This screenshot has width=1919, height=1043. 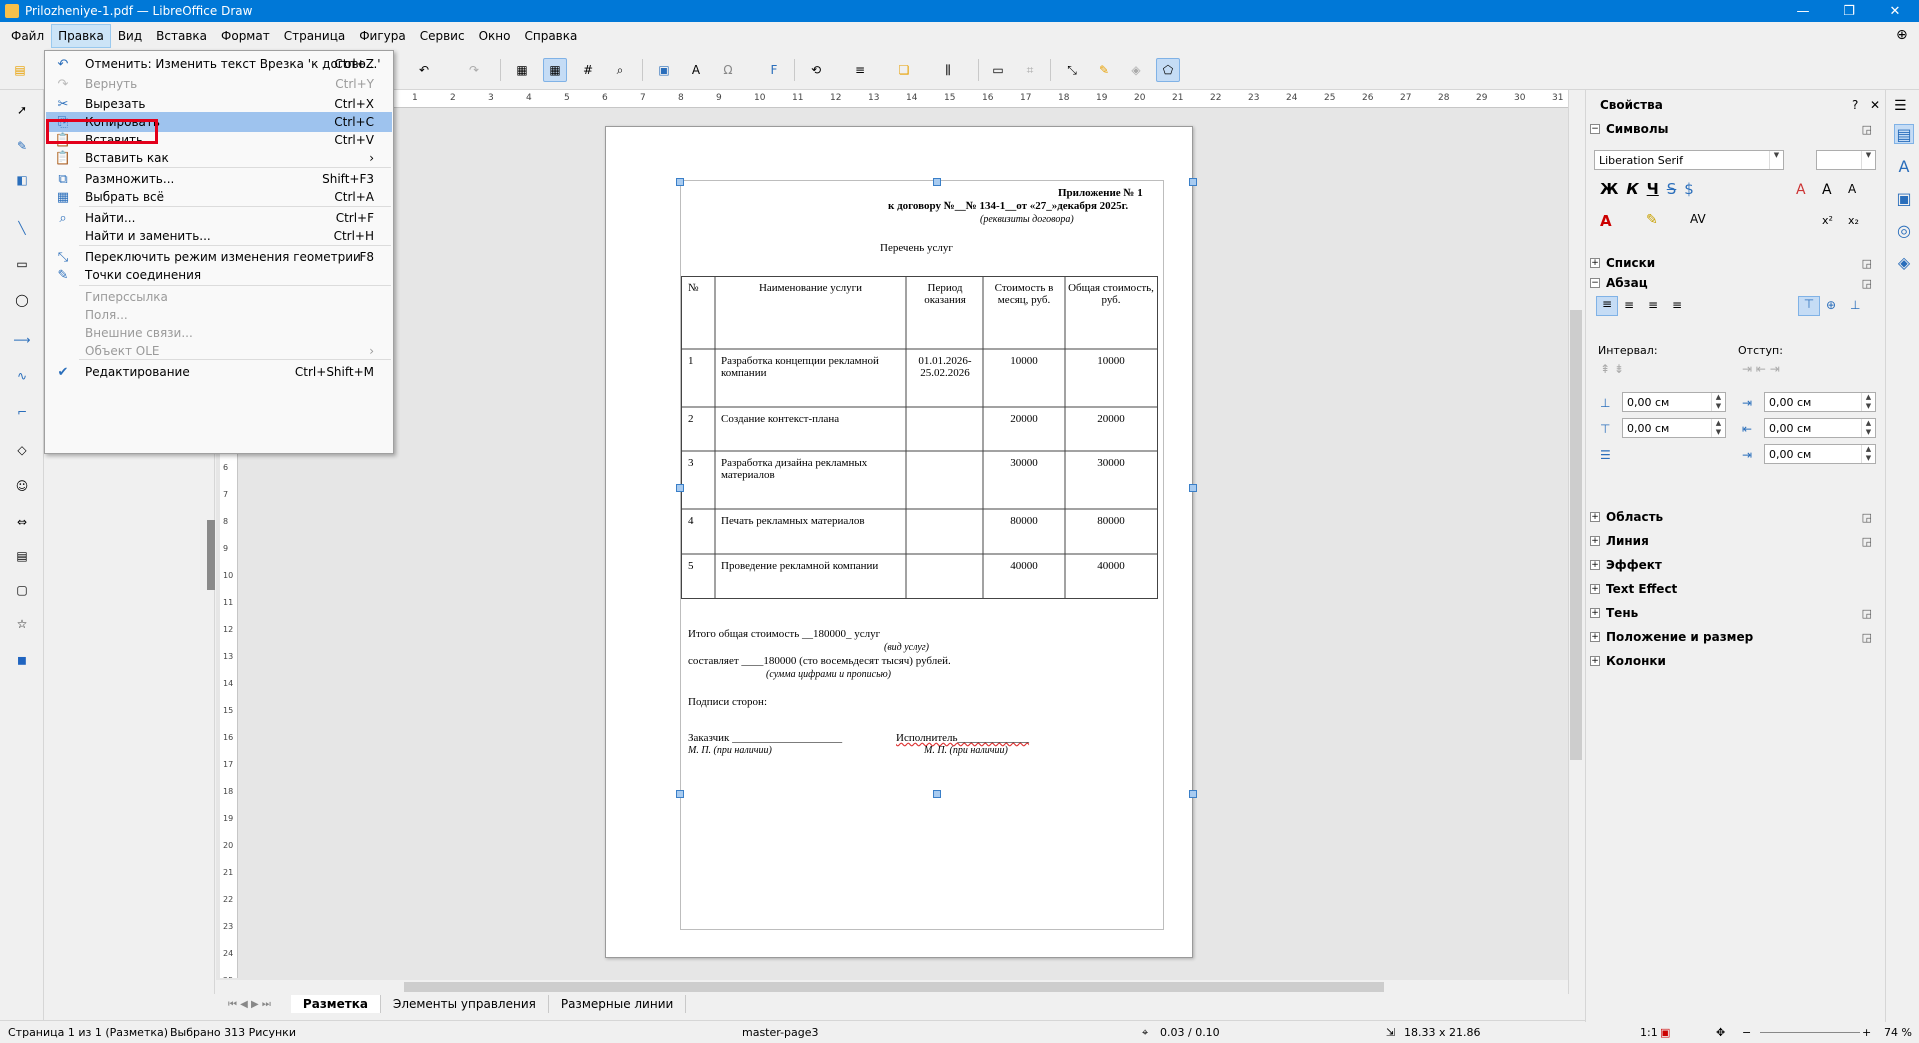 What do you see at coordinates (219, 236) in the screenshot?
I see `menu-item-9: Найти и заменить... Ctrl+H` at bounding box center [219, 236].